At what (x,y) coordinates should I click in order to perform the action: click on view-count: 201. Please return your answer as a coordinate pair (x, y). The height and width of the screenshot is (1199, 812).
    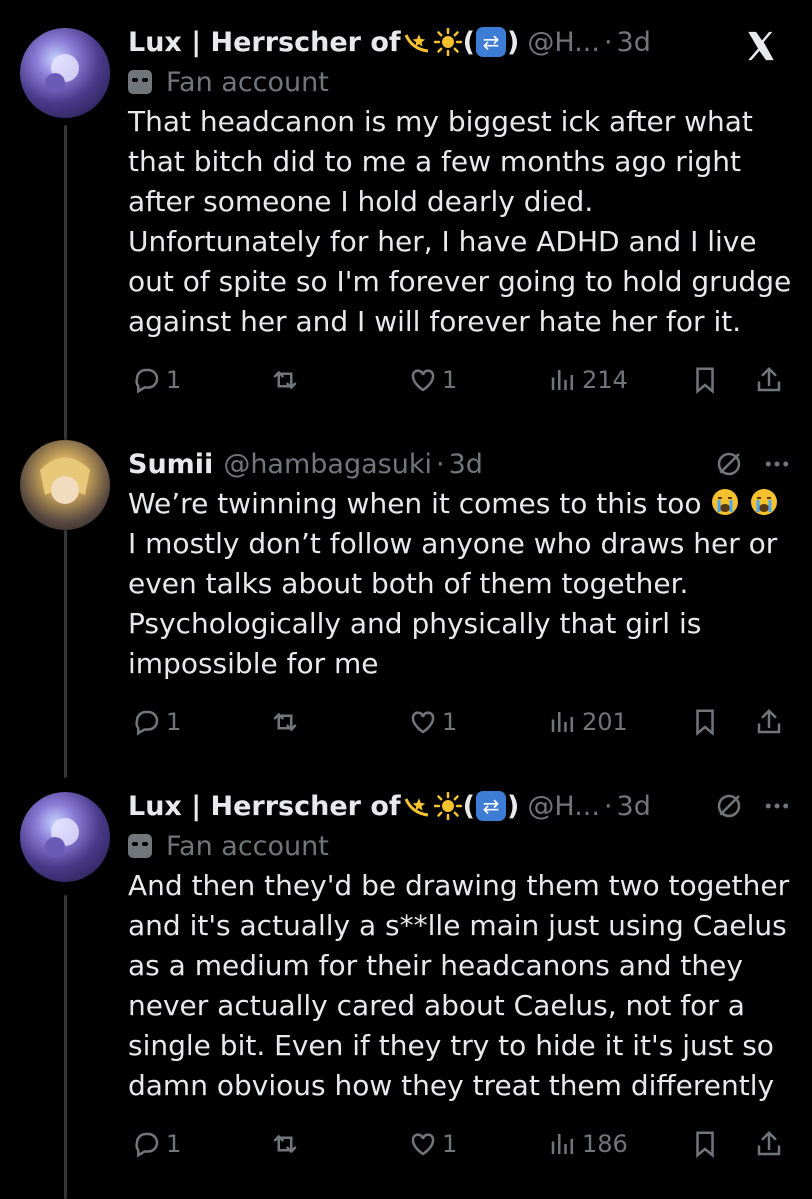
    Looking at the image, I should click on (605, 722).